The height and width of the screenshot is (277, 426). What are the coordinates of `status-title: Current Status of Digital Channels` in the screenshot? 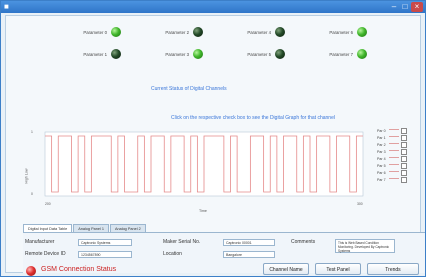 It's located at (189, 89).